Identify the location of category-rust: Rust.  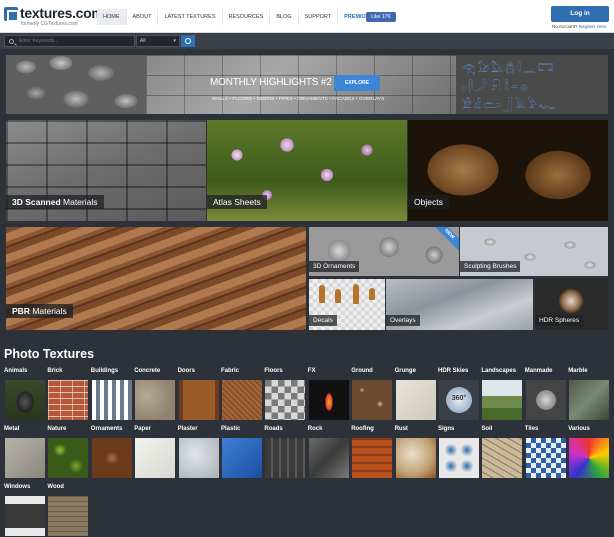
(415, 452).